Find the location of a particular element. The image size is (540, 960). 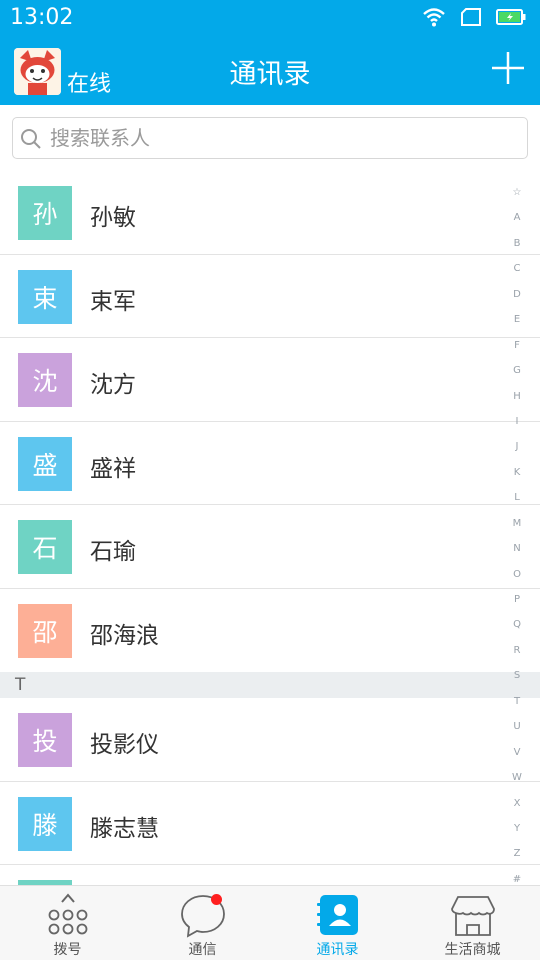

index-letter: V is located at coordinates (517, 758).